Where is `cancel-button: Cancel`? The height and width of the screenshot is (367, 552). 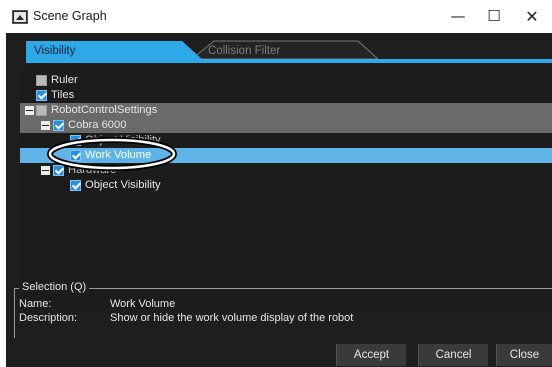
cancel-button: Cancel is located at coordinates (453, 355).